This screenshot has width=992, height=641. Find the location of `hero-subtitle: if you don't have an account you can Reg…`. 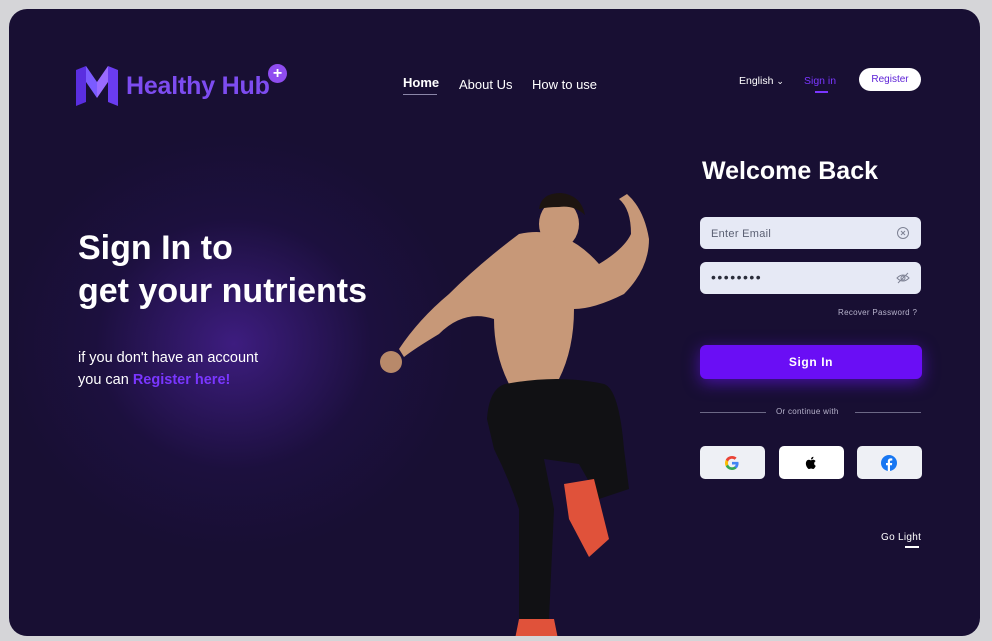

hero-subtitle: if you don't have an account you can Reg… is located at coordinates (168, 369).